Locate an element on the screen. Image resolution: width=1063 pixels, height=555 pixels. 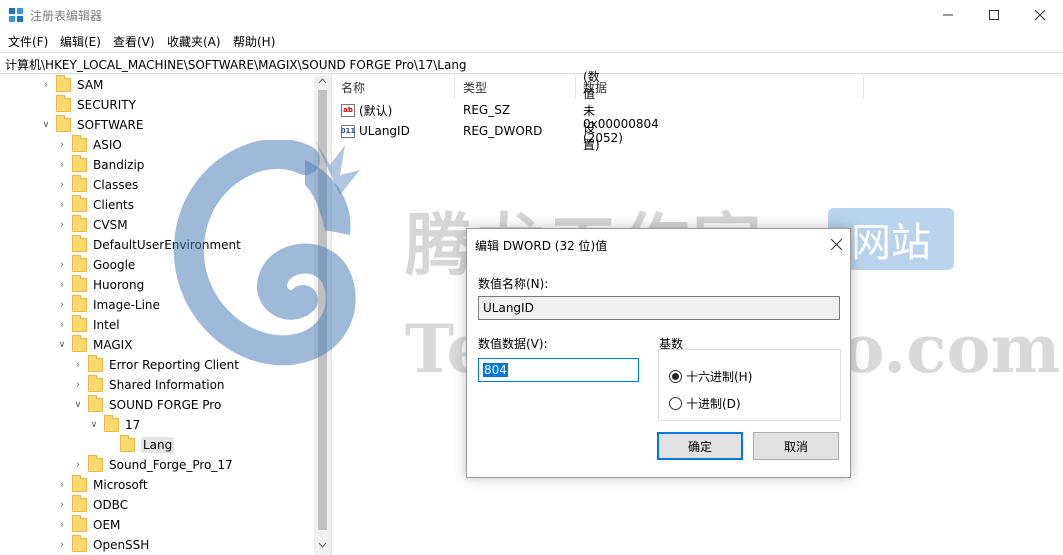
radio-decimal: 十进制(D) is located at coordinates (705, 403).